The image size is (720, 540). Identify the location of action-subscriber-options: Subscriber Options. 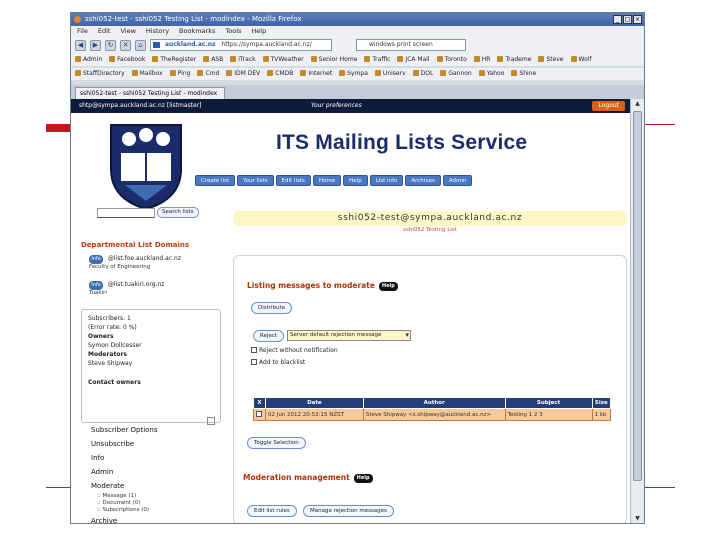
(151, 430).